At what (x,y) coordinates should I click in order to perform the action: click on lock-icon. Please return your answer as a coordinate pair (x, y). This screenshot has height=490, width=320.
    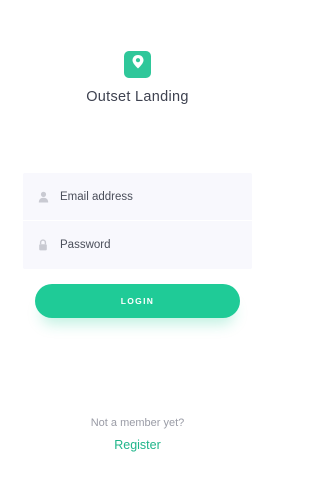
    Looking at the image, I should click on (43, 244).